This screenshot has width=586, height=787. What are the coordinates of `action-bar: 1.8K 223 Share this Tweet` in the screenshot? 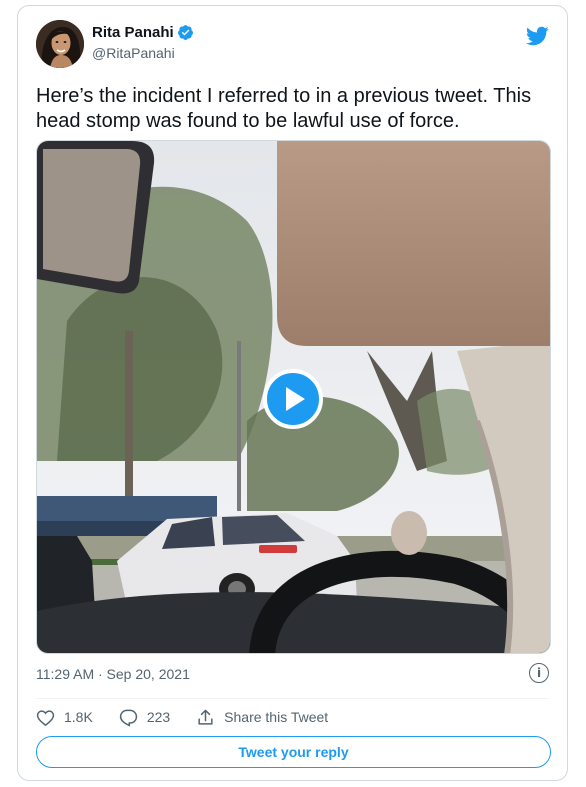 It's located at (195, 717).